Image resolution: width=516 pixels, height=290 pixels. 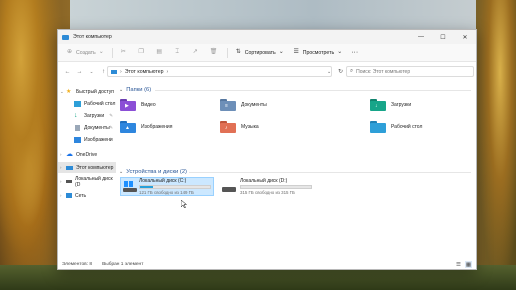 What do you see at coordinates (228, 105) in the screenshot?
I see `documents-folder-icon: ≡` at bounding box center [228, 105].